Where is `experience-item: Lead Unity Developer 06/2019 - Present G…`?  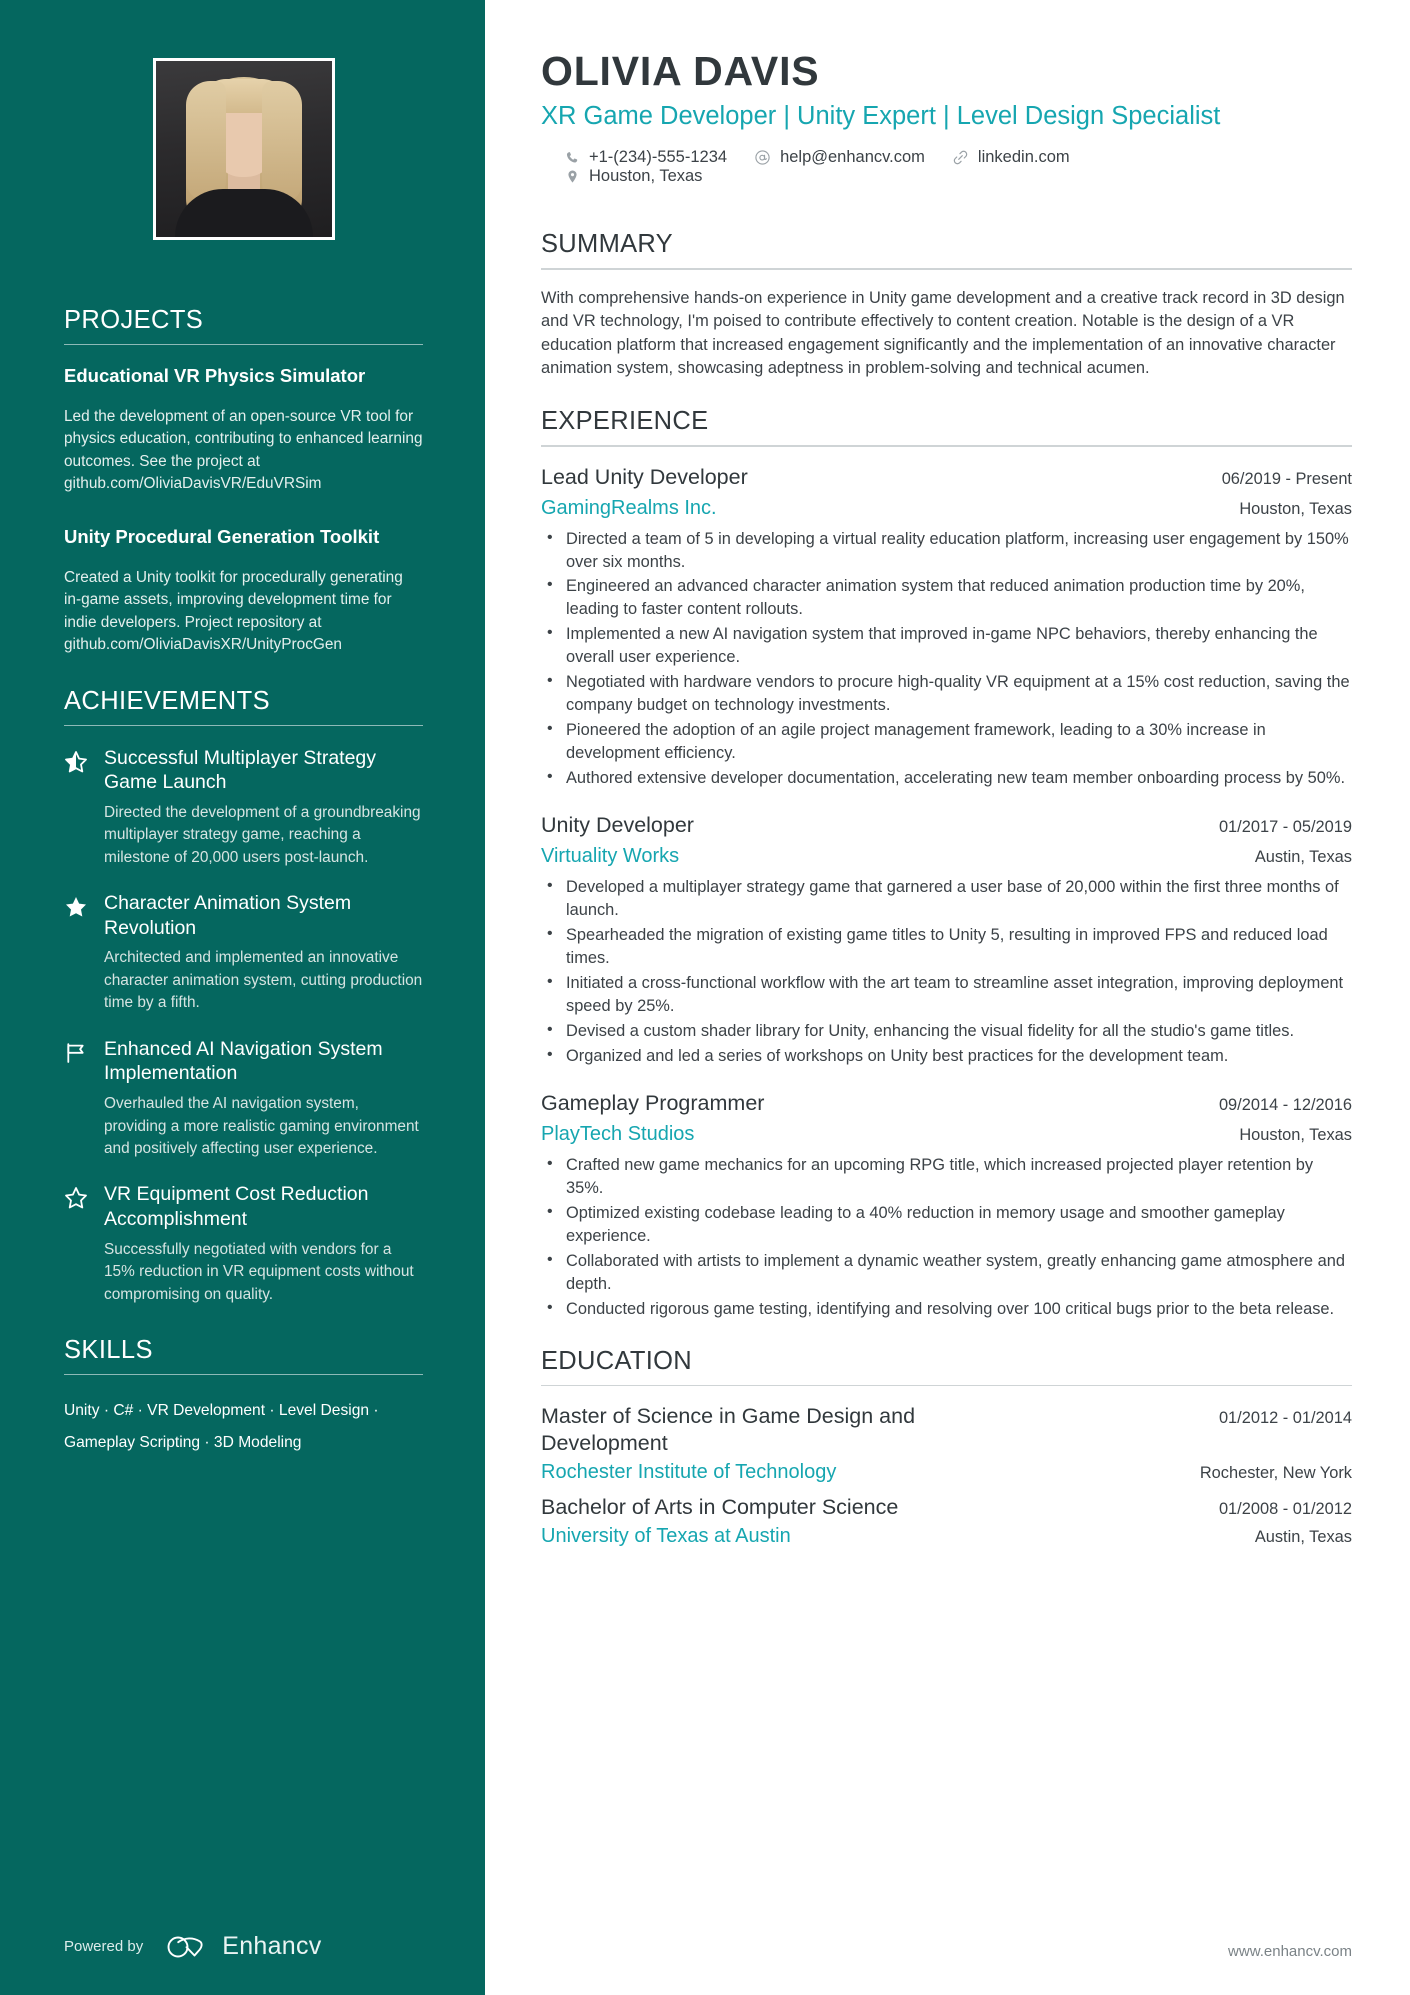 experience-item: Lead Unity Developer 06/2019 - Present G… is located at coordinates (946, 627).